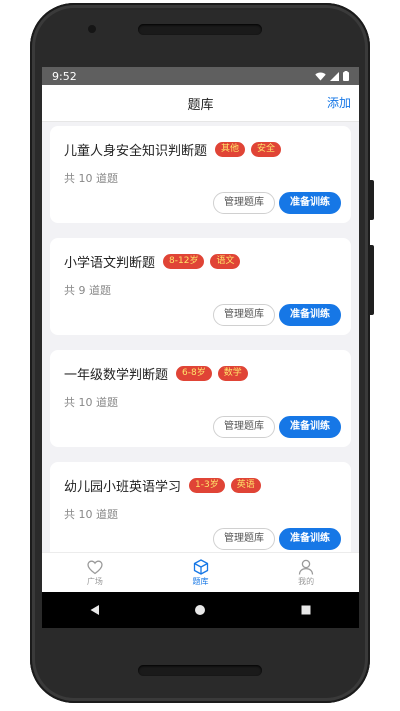  I want to click on recents-nav-button, so click(306, 610).